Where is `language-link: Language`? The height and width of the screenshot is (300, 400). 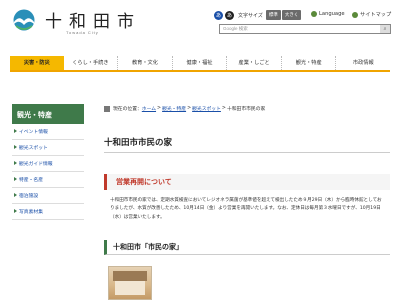 language-link: Language is located at coordinates (328, 14).